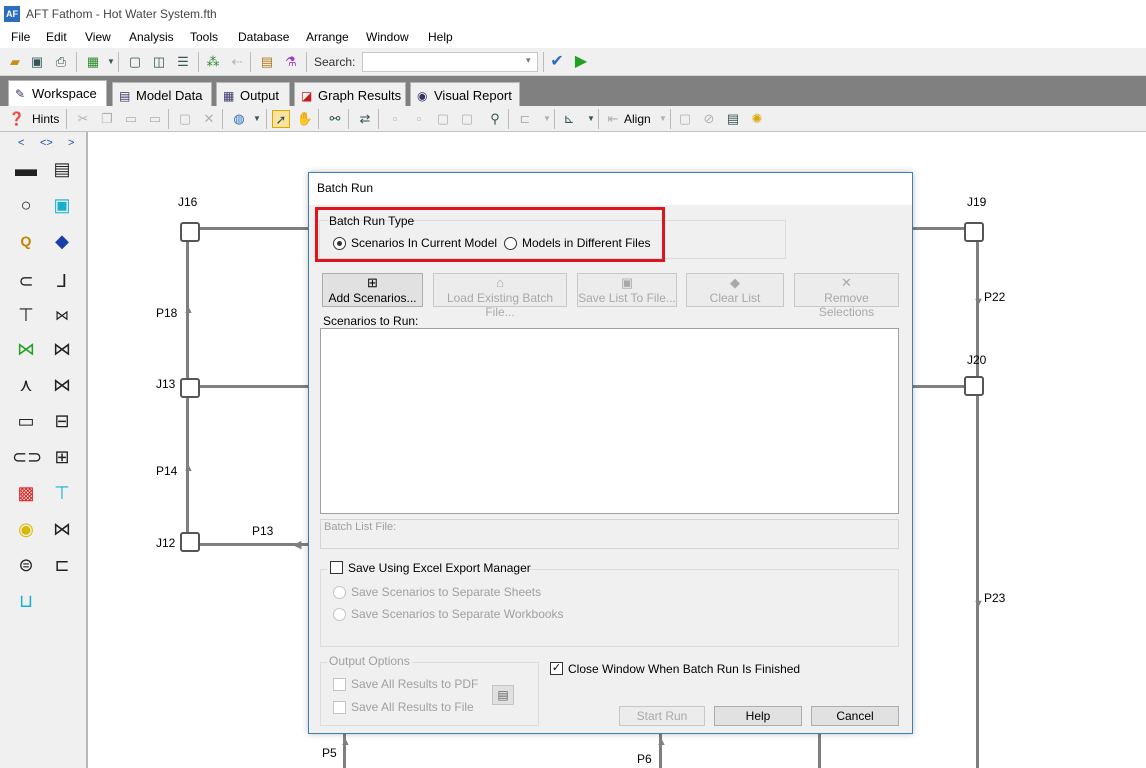 This screenshot has width=1146, height=768. I want to click on venturi-icon: ⊜, so click(26, 565).